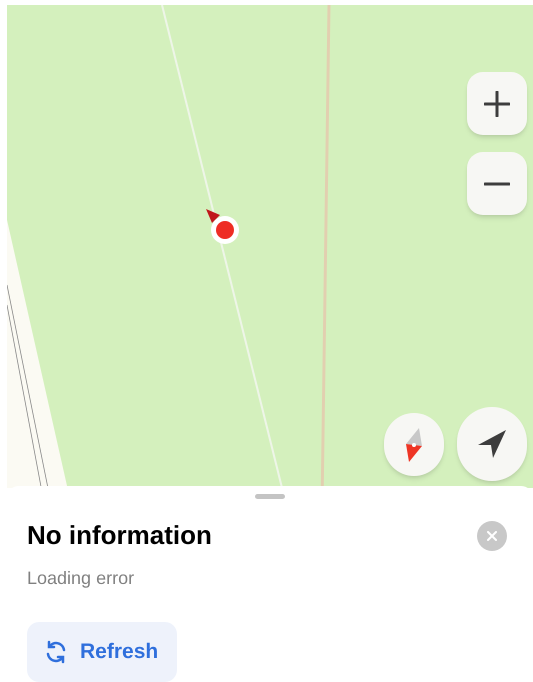 Image resolution: width=533 pixels, height=682 pixels. What do you see at coordinates (492, 535) in the screenshot?
I see `close-icon` at bounding box center [492, 535].